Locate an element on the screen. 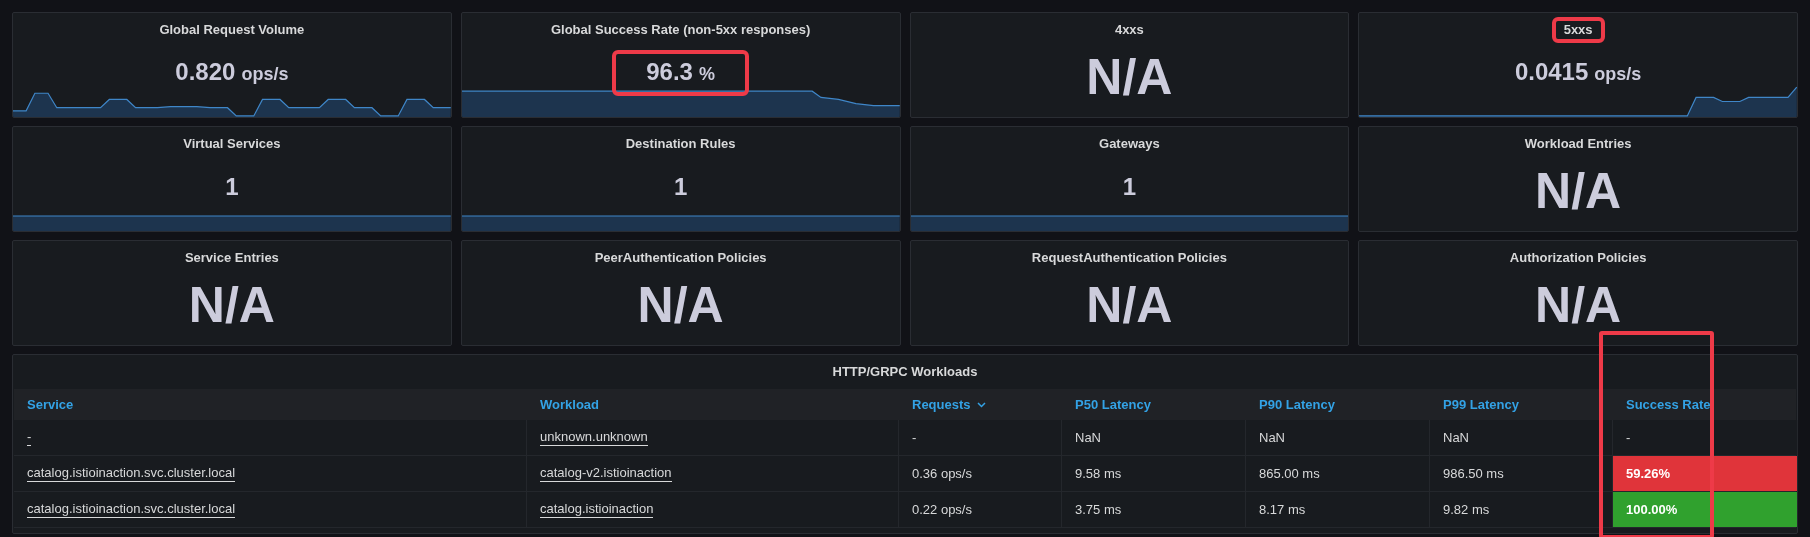  table-cell: 3.75 ms is located at coordinates (1154, 509).